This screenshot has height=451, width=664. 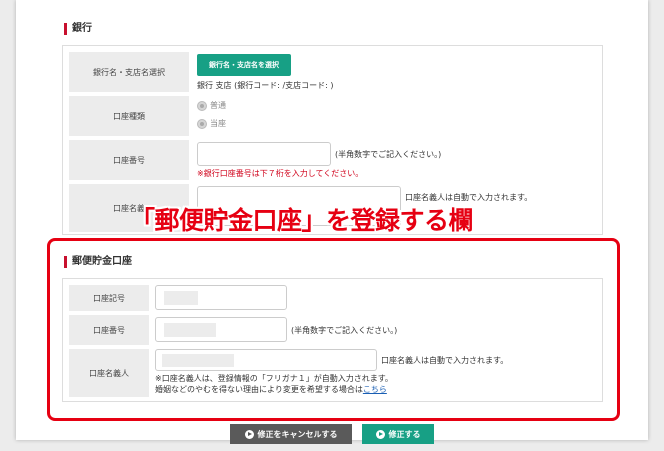 What do you see at coordinates (265, 85) in the screenshot?
I see `bank-info-text: 銀行 支店 (銀行コード: /支店コード: )` at bounding box center [265, 85].